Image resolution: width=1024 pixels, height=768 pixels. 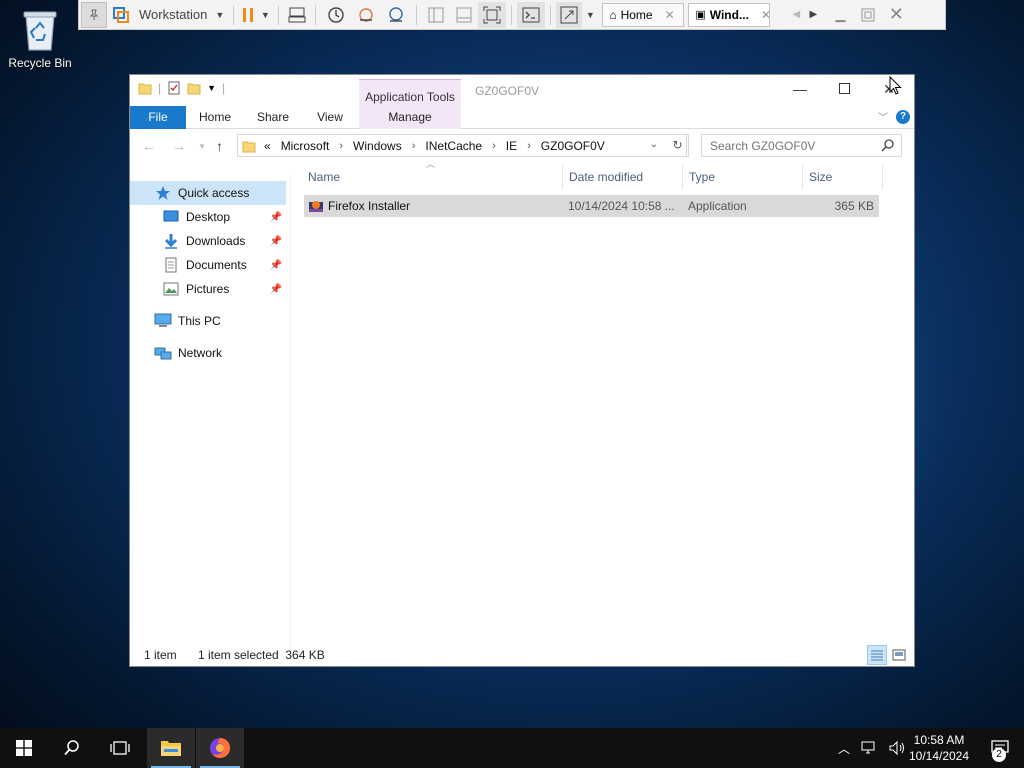 I want to click on recycle-bin: Recycle Bin, so click(x=40, y=39).